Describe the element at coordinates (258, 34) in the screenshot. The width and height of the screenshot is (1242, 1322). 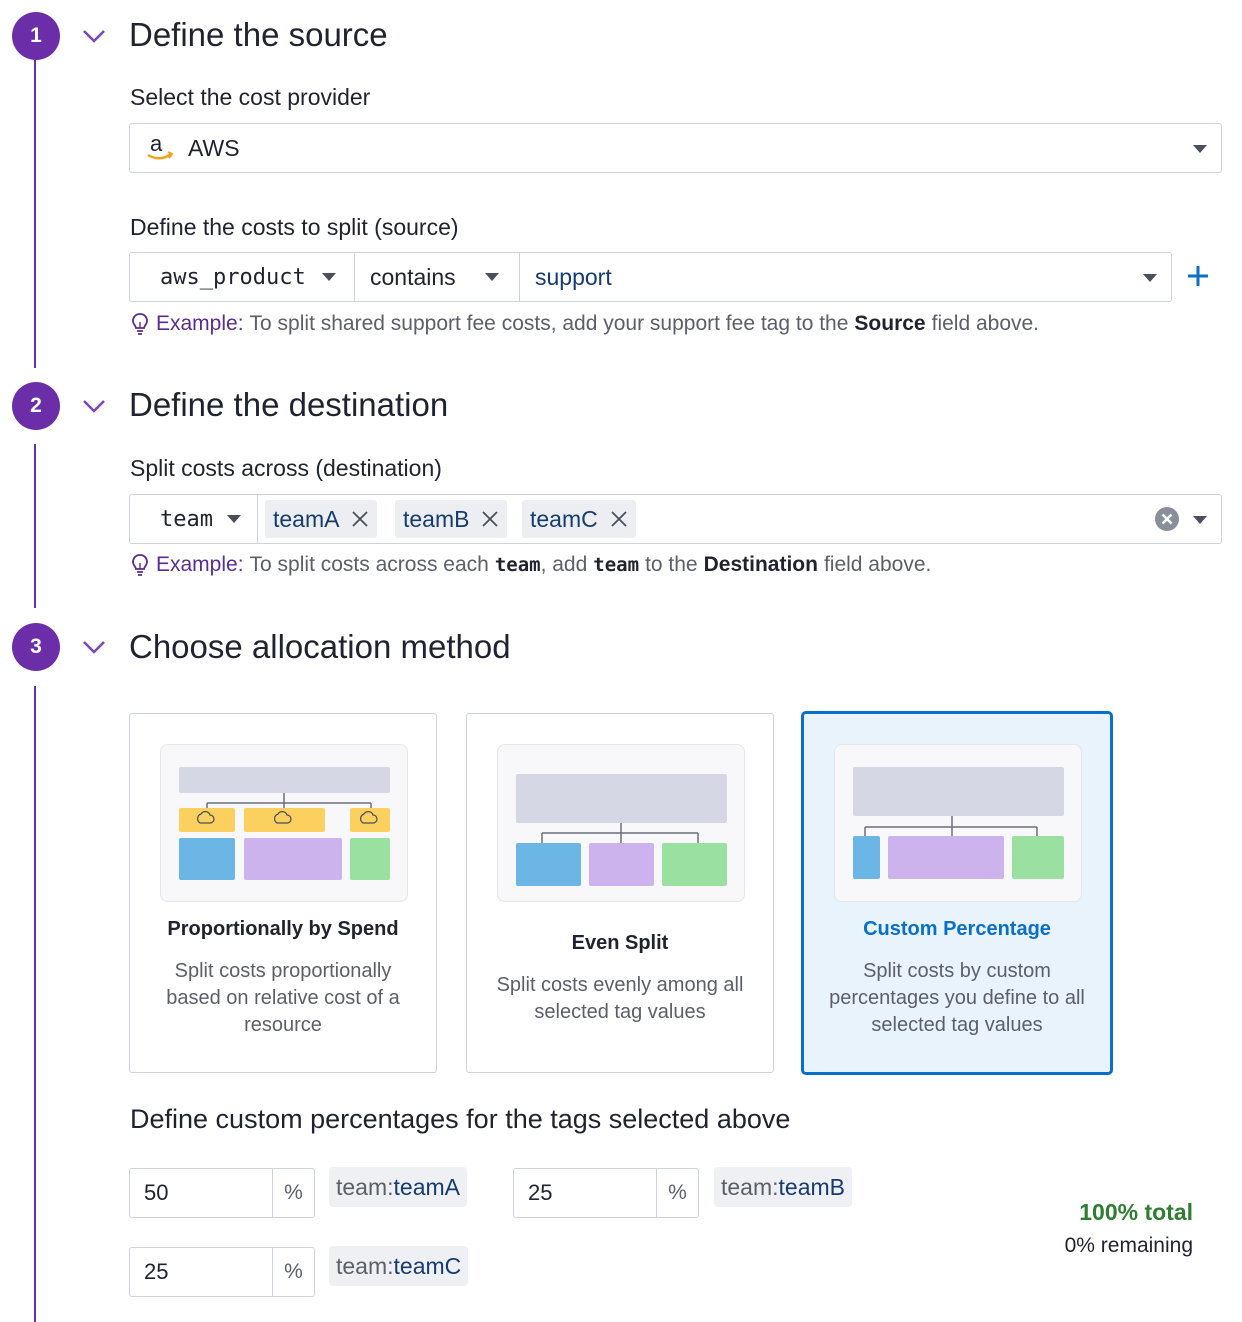
I see `step-title: Define the source` at that location.